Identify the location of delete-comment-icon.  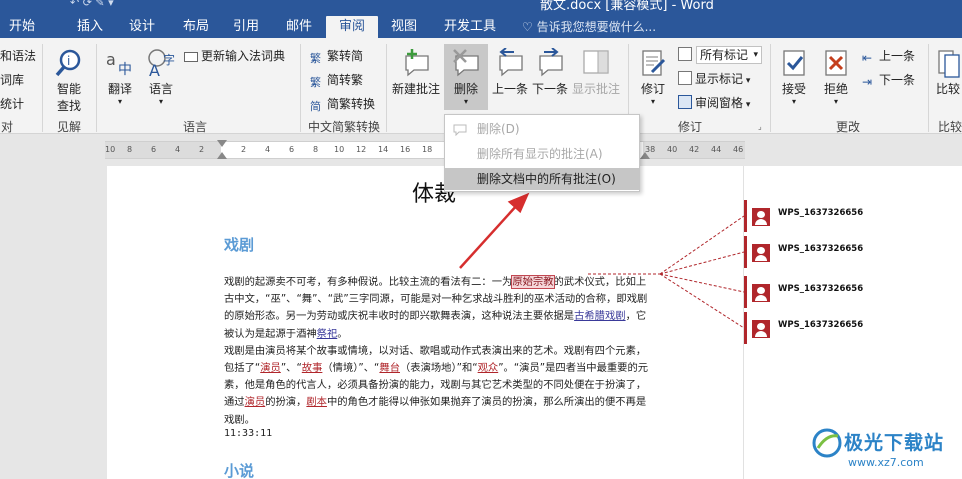
(460, 130).